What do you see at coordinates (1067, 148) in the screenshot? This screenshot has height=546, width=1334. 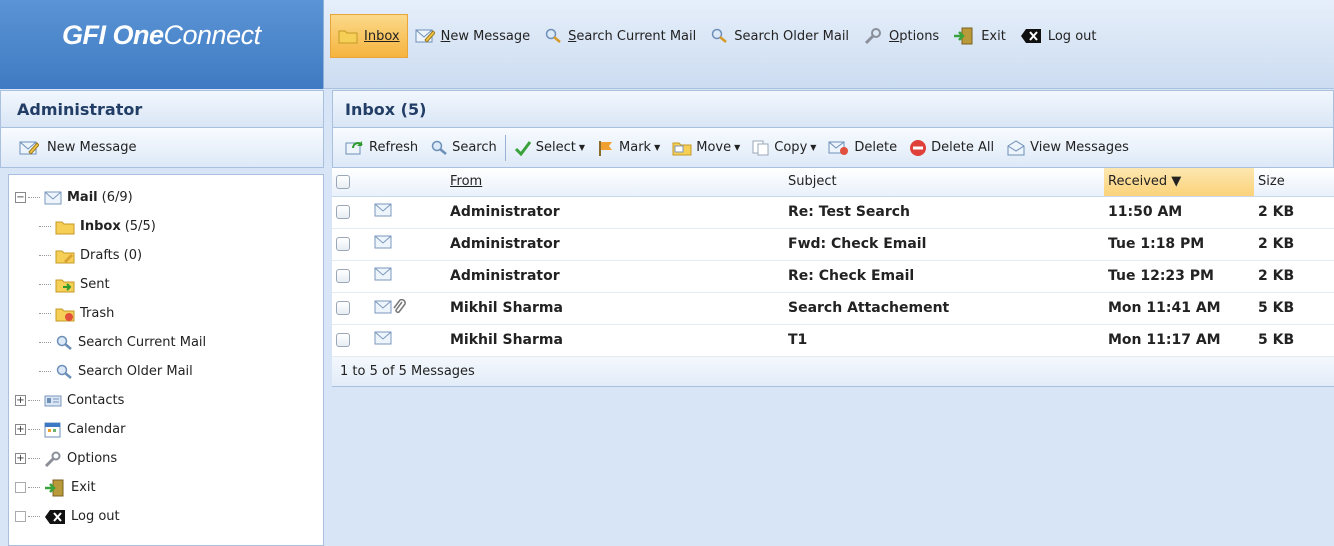 I see `view-messages-button: View Messages` at bounding box center [1067, 148].